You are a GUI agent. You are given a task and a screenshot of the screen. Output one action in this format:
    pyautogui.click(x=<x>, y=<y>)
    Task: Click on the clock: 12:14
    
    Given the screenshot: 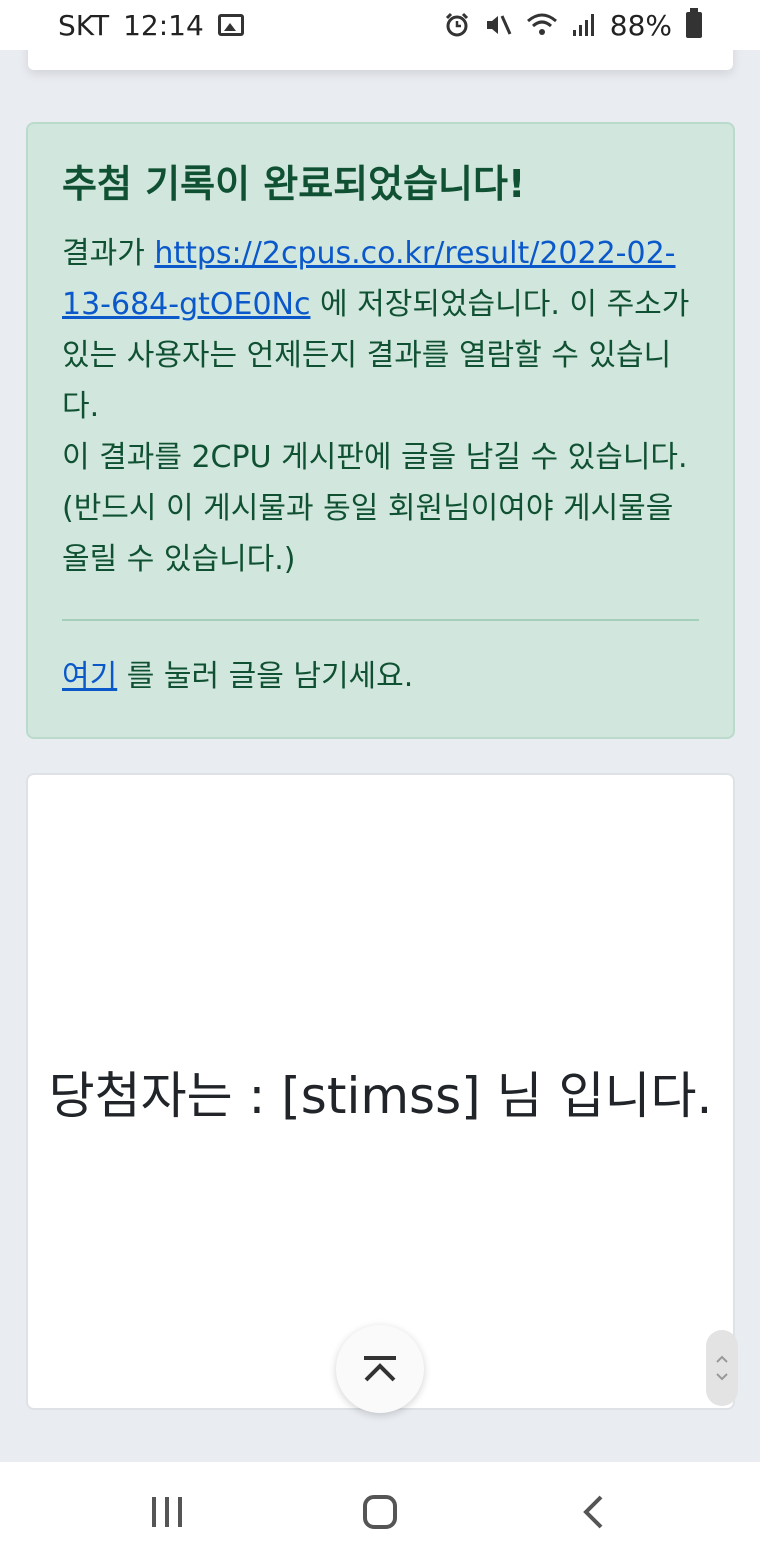 What is the action you would take?
    pyautogui.click(x=163, y=25)
    